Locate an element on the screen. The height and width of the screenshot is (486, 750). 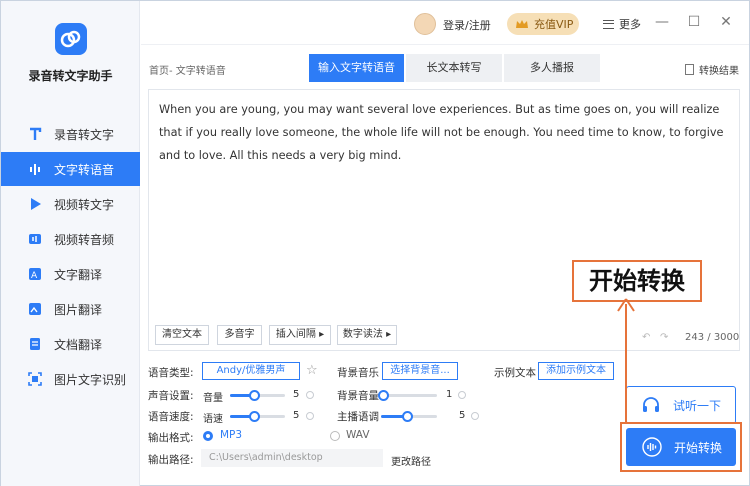
image-translate-icon is located at coordinates (35, 309).